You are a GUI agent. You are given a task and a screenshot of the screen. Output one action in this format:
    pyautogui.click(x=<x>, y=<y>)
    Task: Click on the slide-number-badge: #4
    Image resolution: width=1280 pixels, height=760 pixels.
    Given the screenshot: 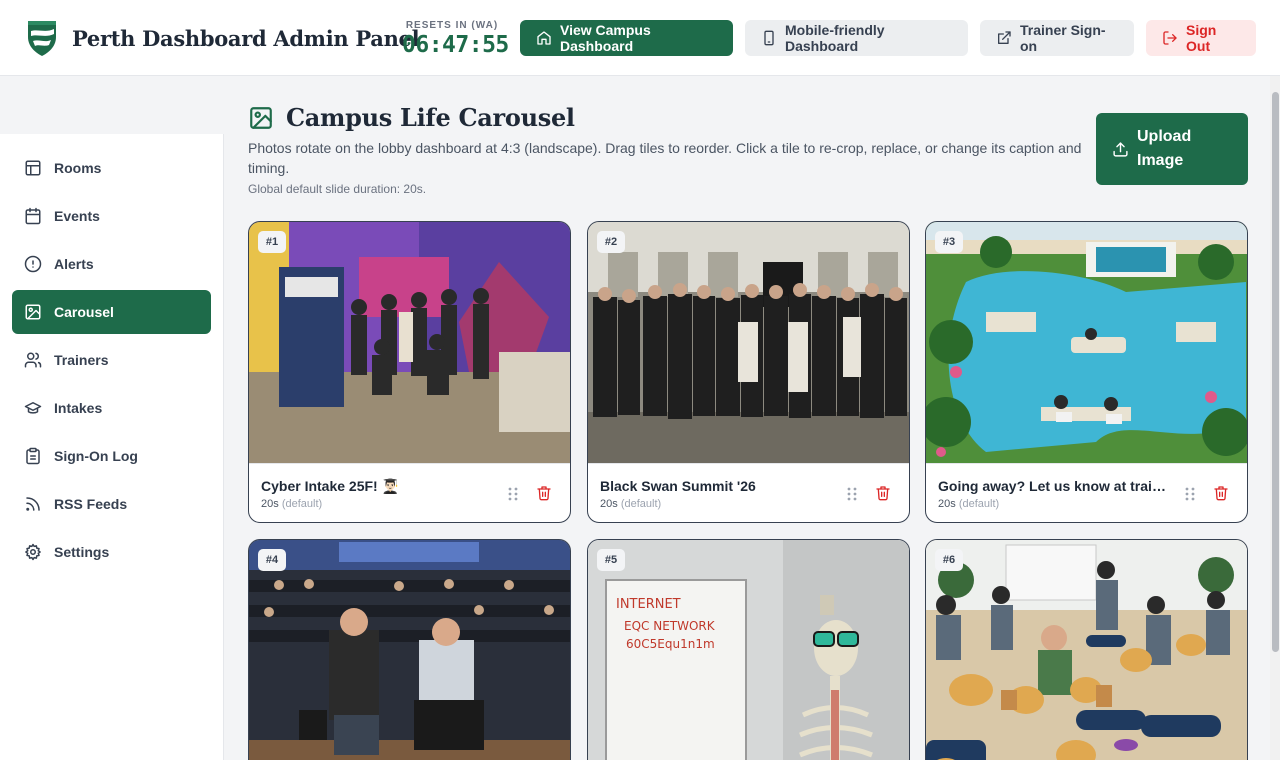 What is the action you would take?
    pyautogui.click(x=272, y=560)
    